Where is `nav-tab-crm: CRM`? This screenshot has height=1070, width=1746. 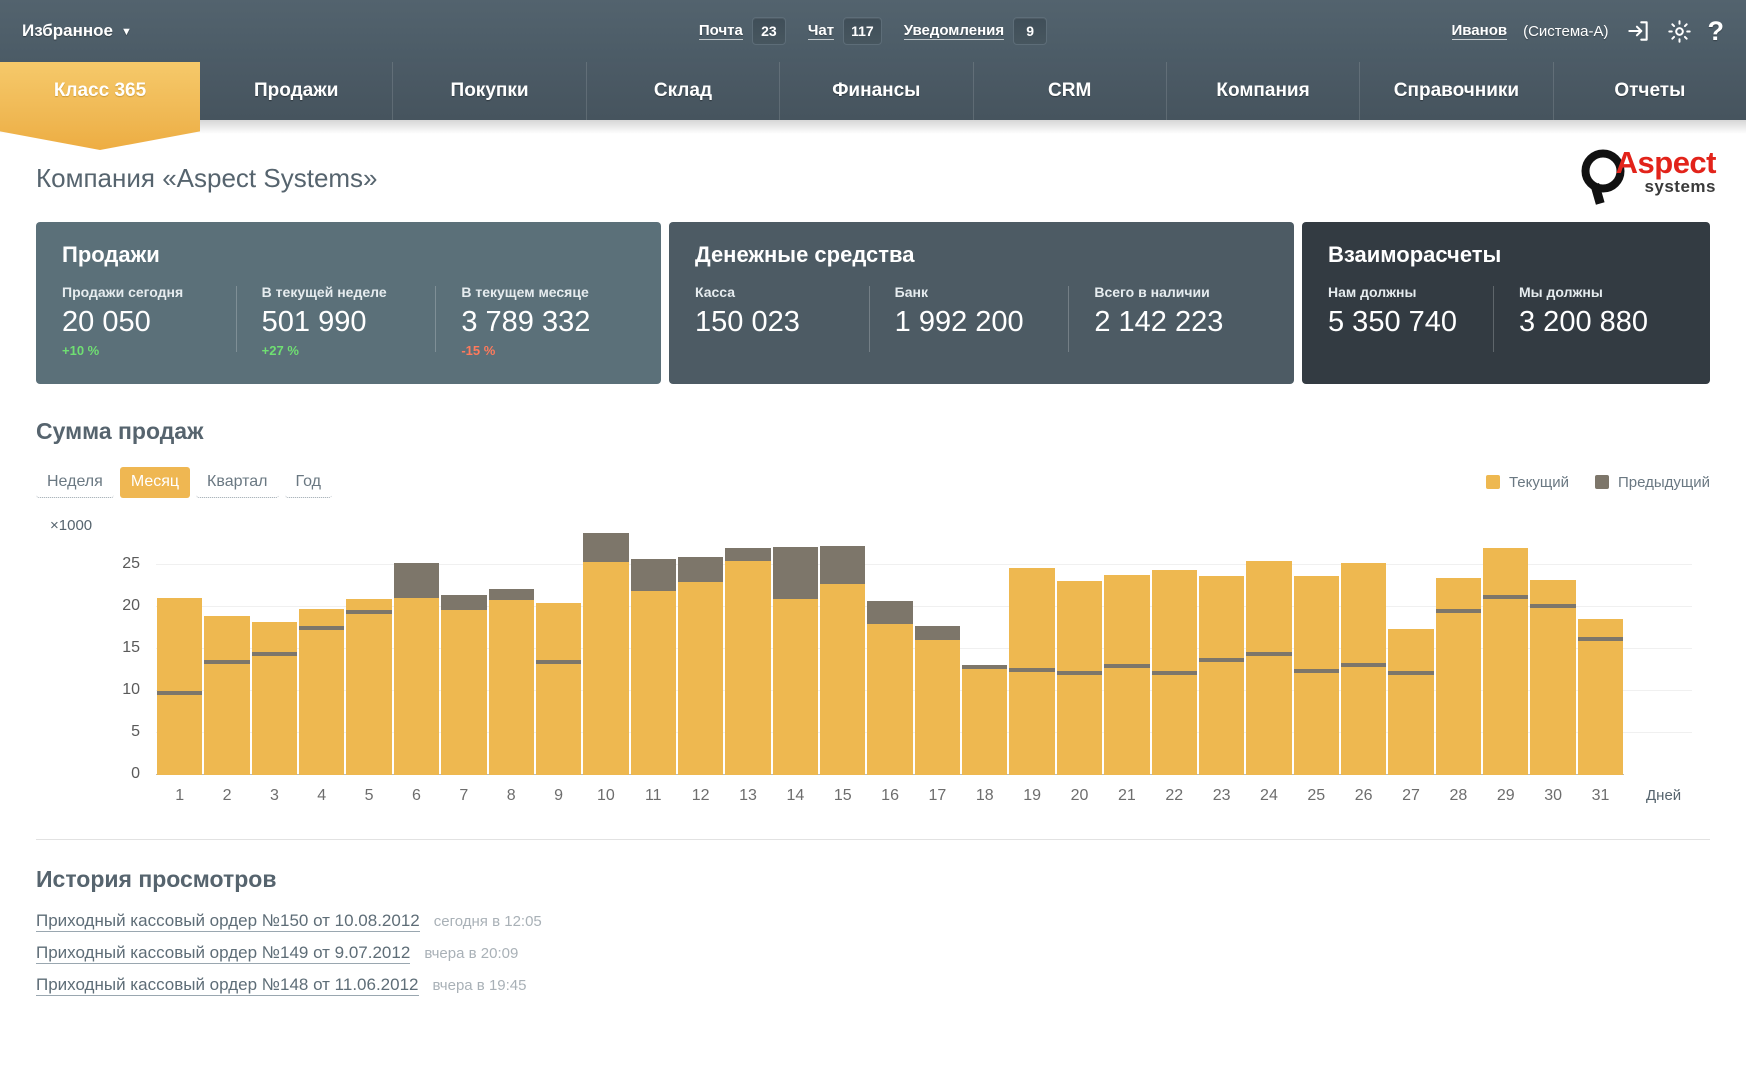 nav-tab-crm: CRM is located at coordinates (1070, 91).